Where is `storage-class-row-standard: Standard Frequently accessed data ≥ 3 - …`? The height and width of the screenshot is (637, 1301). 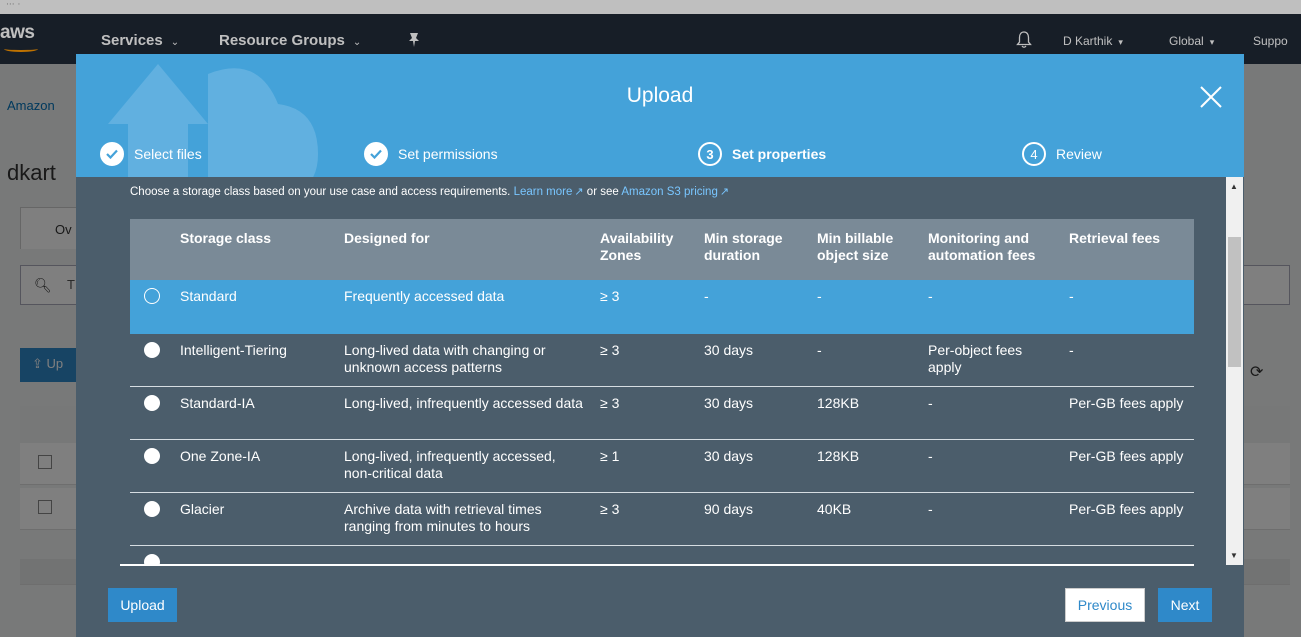 storage-class-row-standard: Standard Frequently accessed data ≥ 3 - … is located at coordinates (662, 307).